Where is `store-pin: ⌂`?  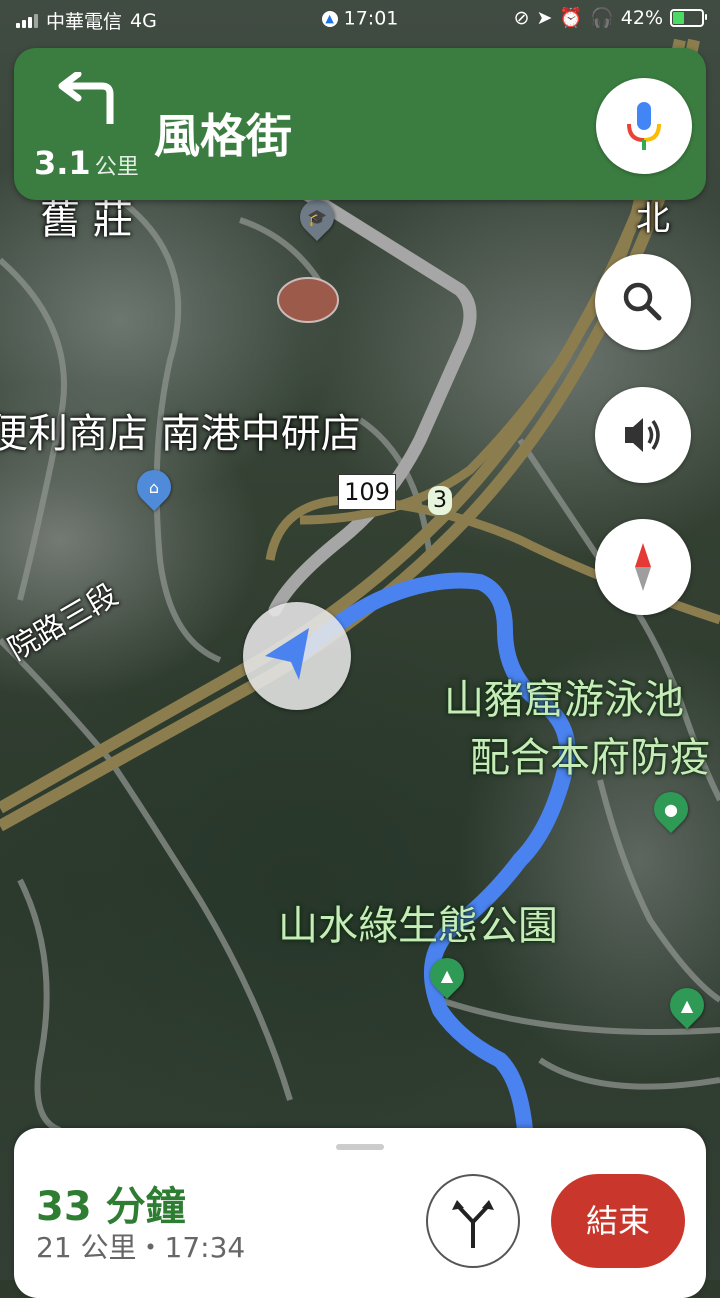 store-pin: ⌂ is located at coordinates (154, 487).